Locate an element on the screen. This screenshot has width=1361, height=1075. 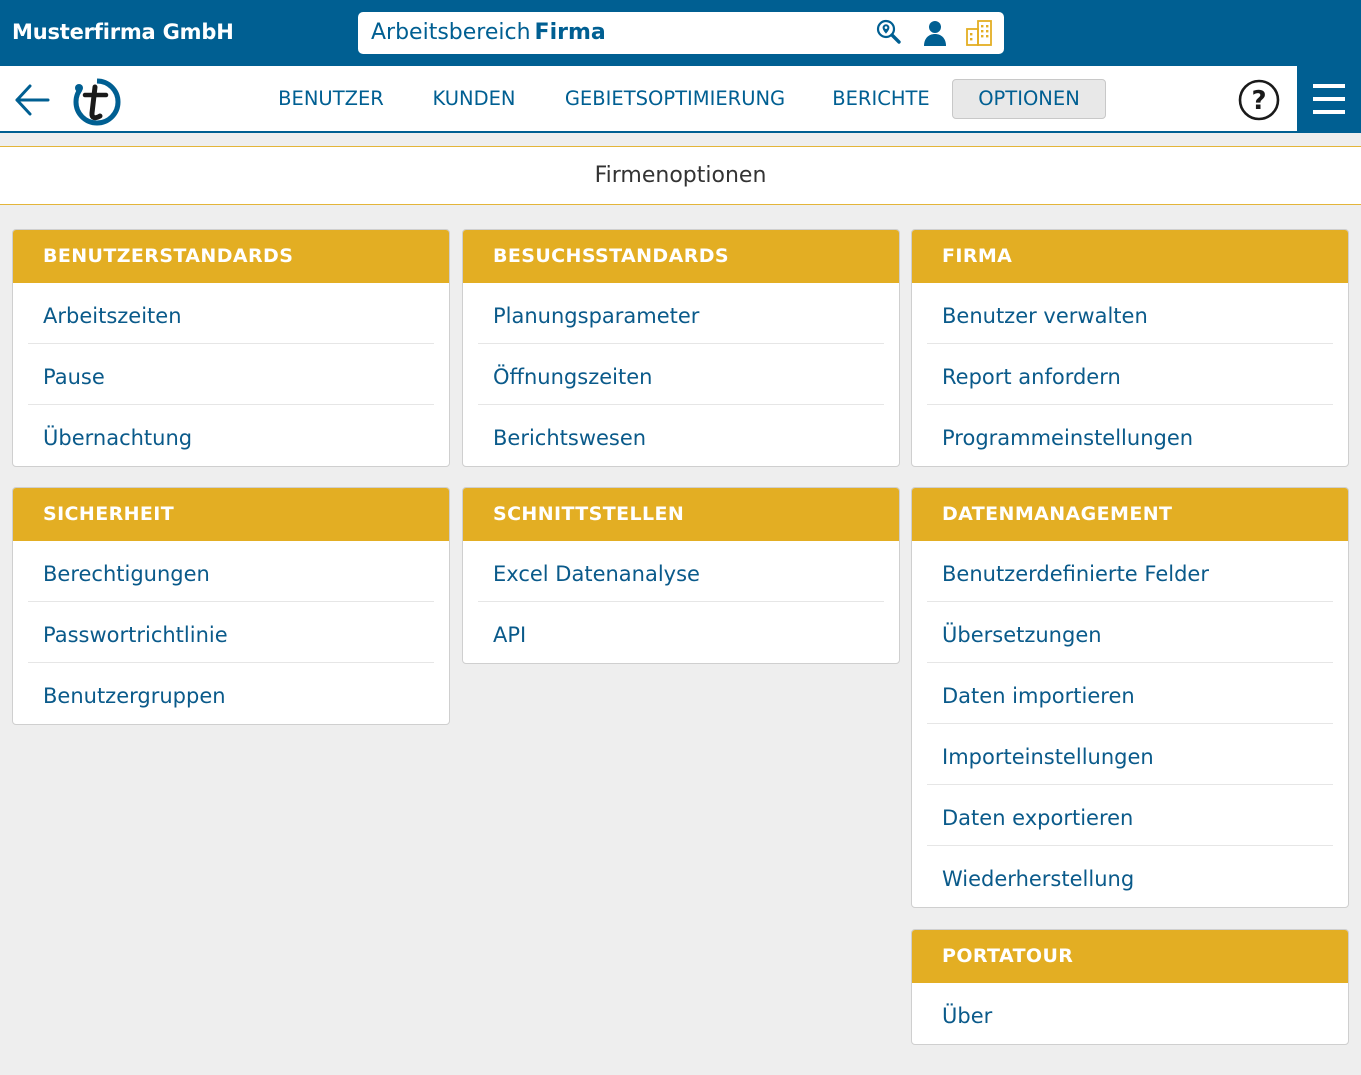
card-item-wiederherstellung: Wiederherstellung is located at coordinates (1130, 876).